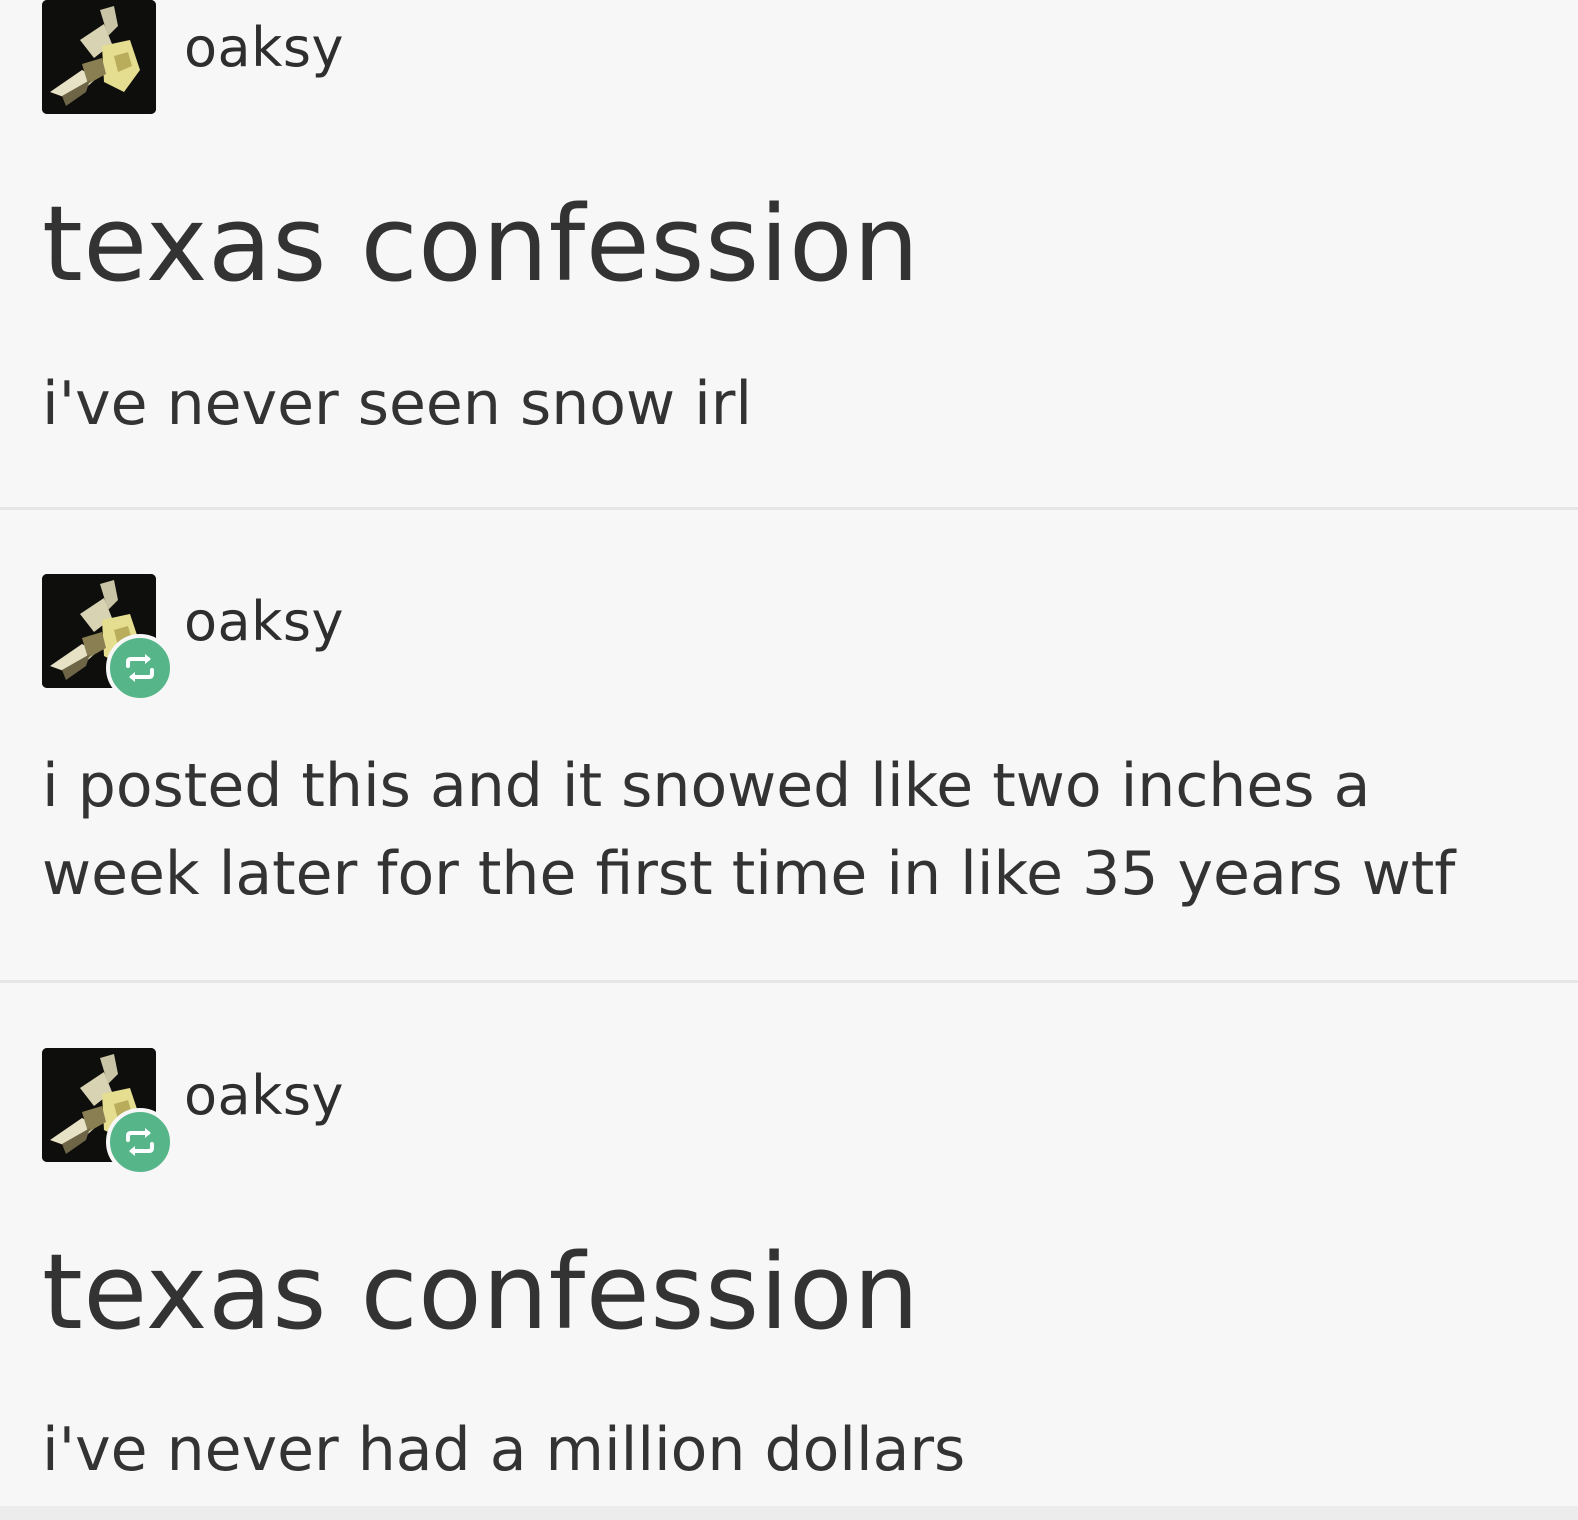 This screenshot has width=1578, height=1520. I want to click on username: oaksy, so click(264, 1096).